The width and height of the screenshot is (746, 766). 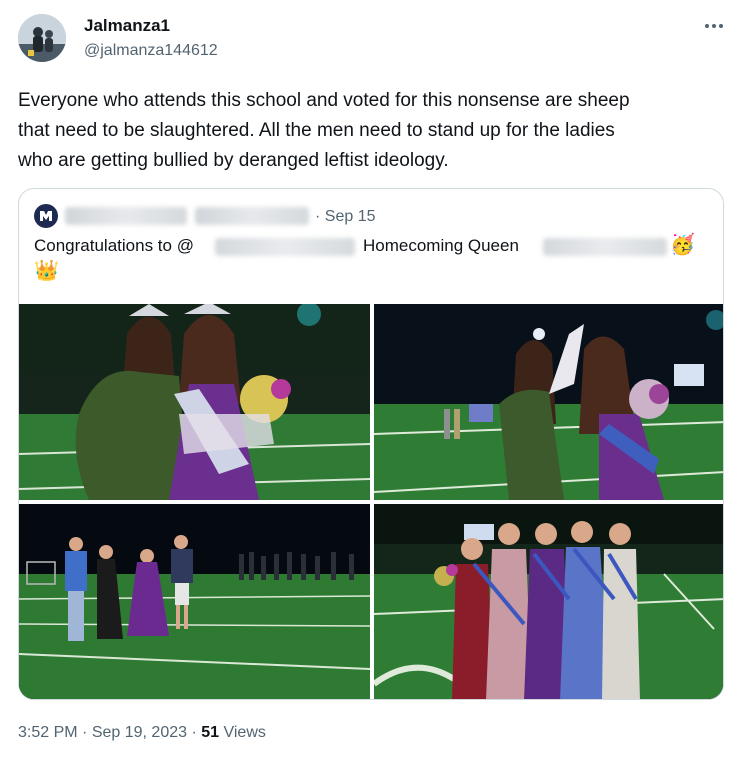 What do you see at coordinates (285, 247) in the screenshot?
I see `blurred-mention` at bounding box center [285, 247].